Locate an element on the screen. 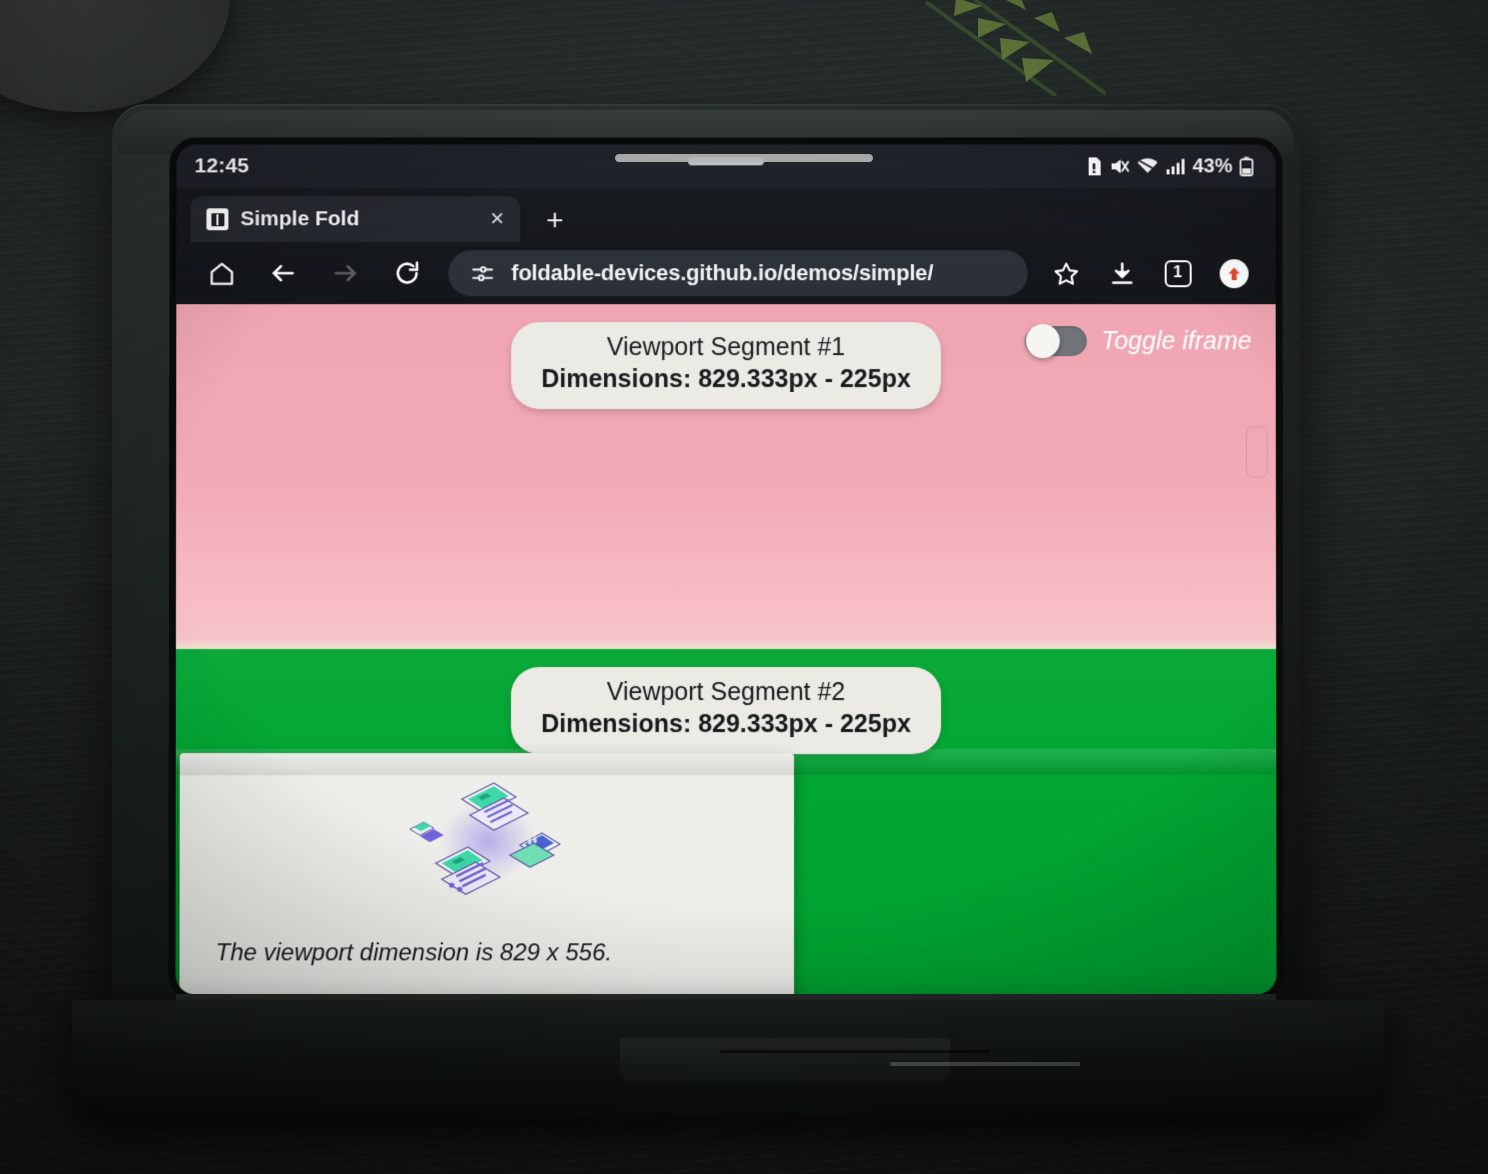  rail-seam-shadow is located at coordinates (855, 1051).